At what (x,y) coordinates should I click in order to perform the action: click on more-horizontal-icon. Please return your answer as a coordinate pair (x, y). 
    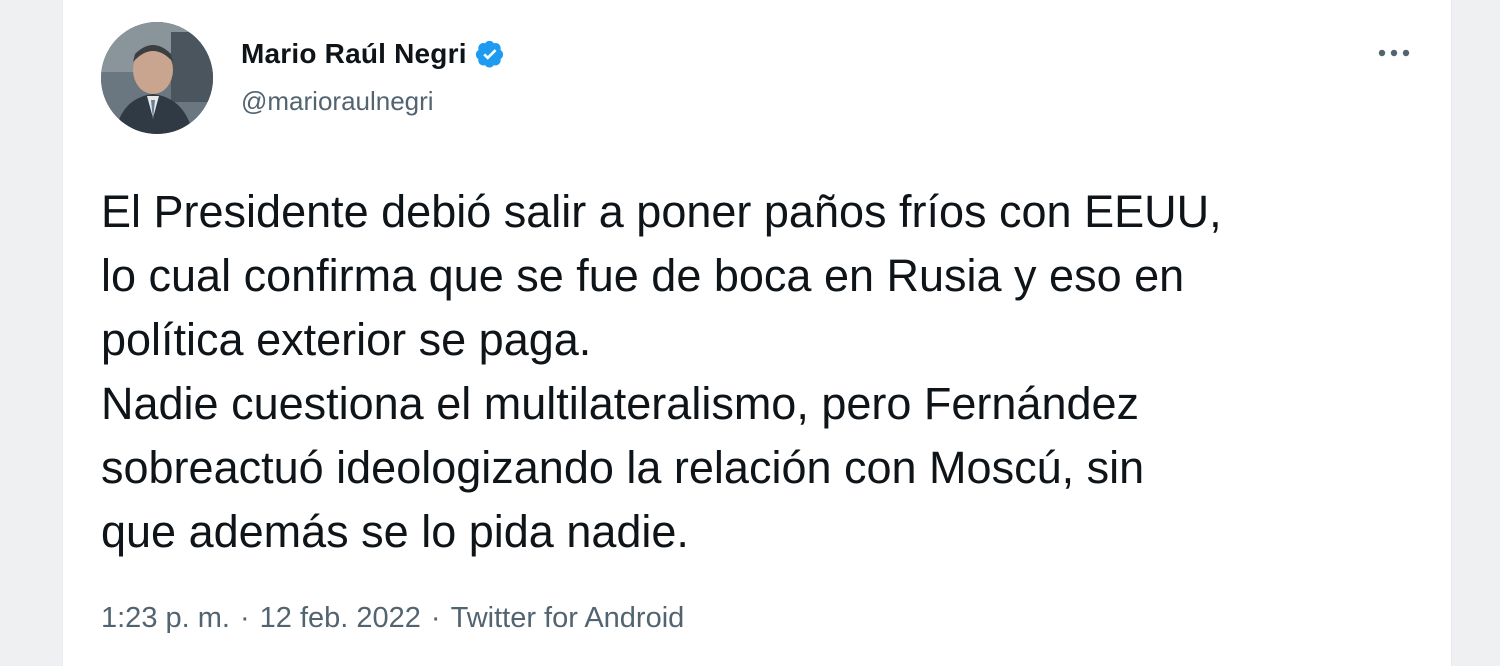
    Looking at the image, I should click on (1394, 53).